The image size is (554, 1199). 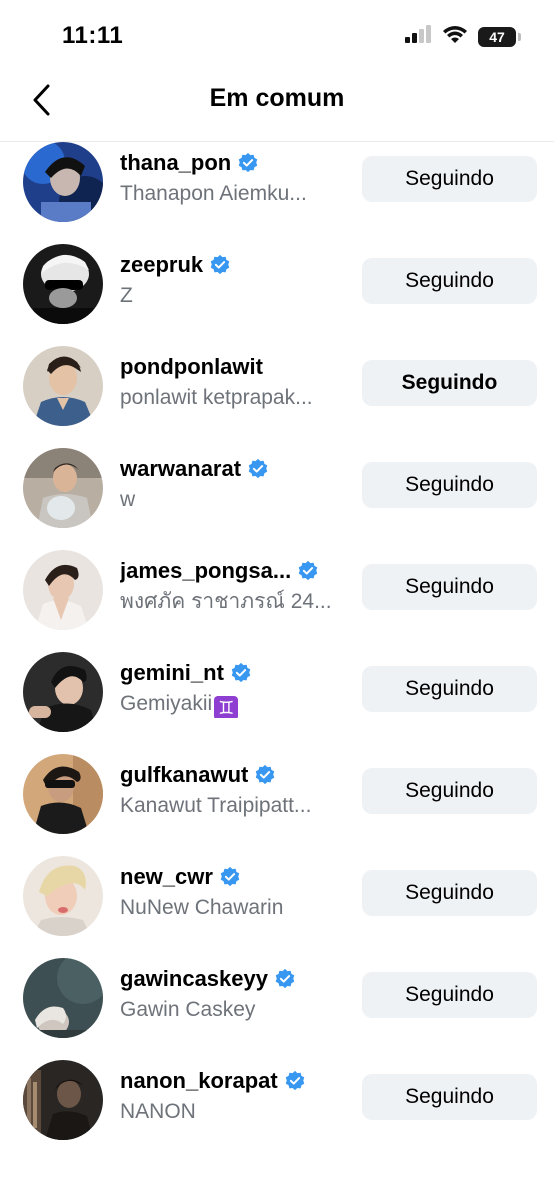 I want to click on list-item: gemini_nt Gemiyakii ♊ Seguindo, so click(x=277, y=703).